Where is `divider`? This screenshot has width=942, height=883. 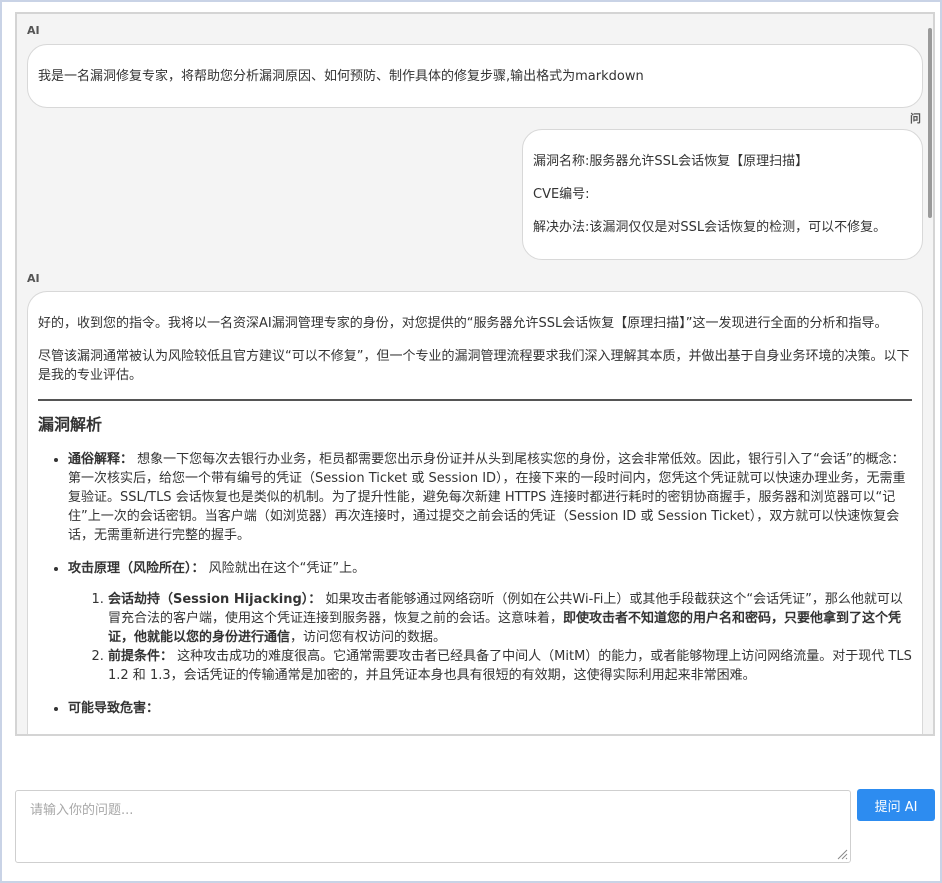 divider is located at coordinates (475, 400).